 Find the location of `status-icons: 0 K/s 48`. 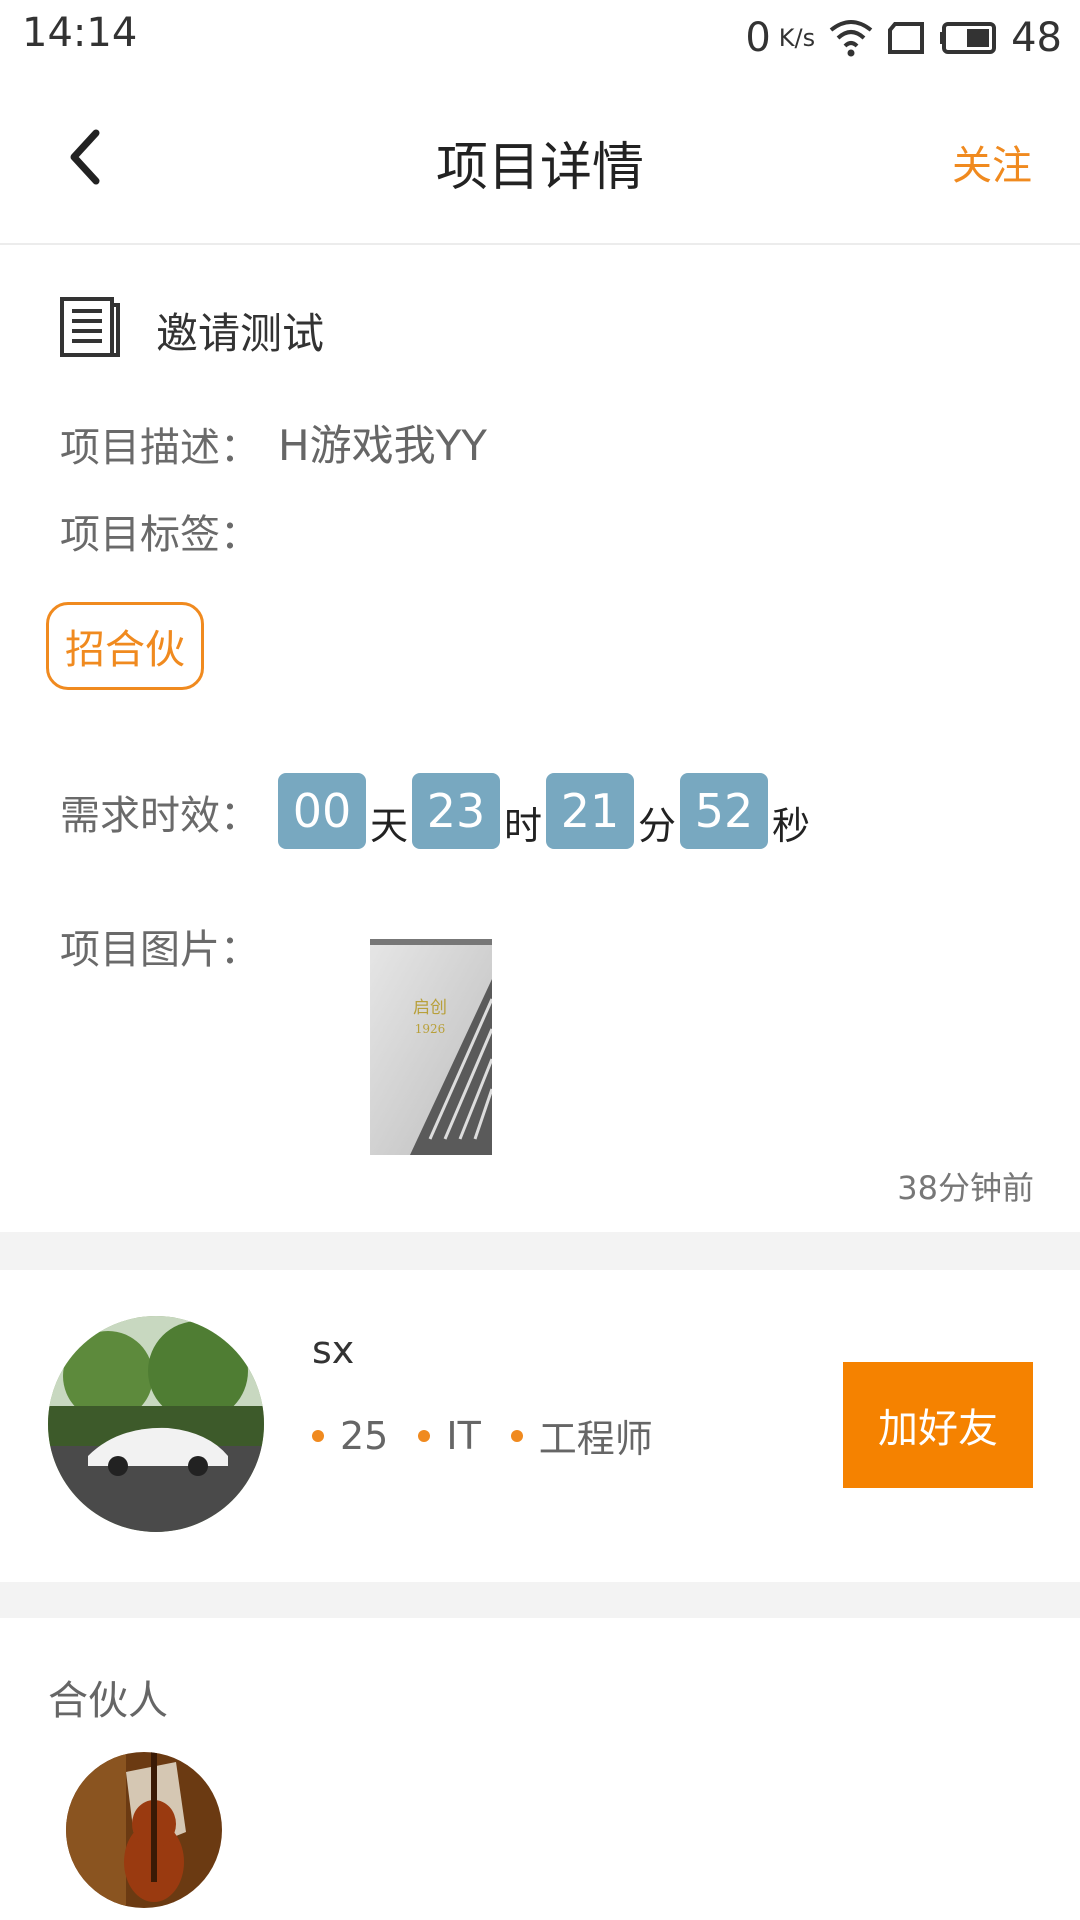

status-icons: 0 K/s 48 is located at coordinates (903, 38).